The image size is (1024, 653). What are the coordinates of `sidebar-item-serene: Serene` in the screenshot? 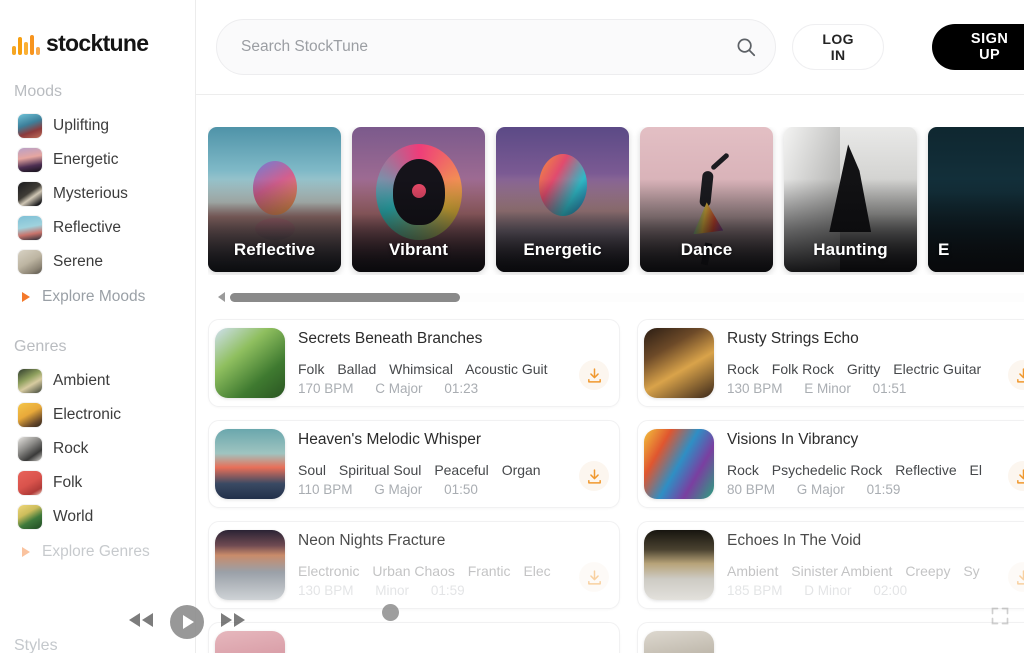 It's located at (97, 262).